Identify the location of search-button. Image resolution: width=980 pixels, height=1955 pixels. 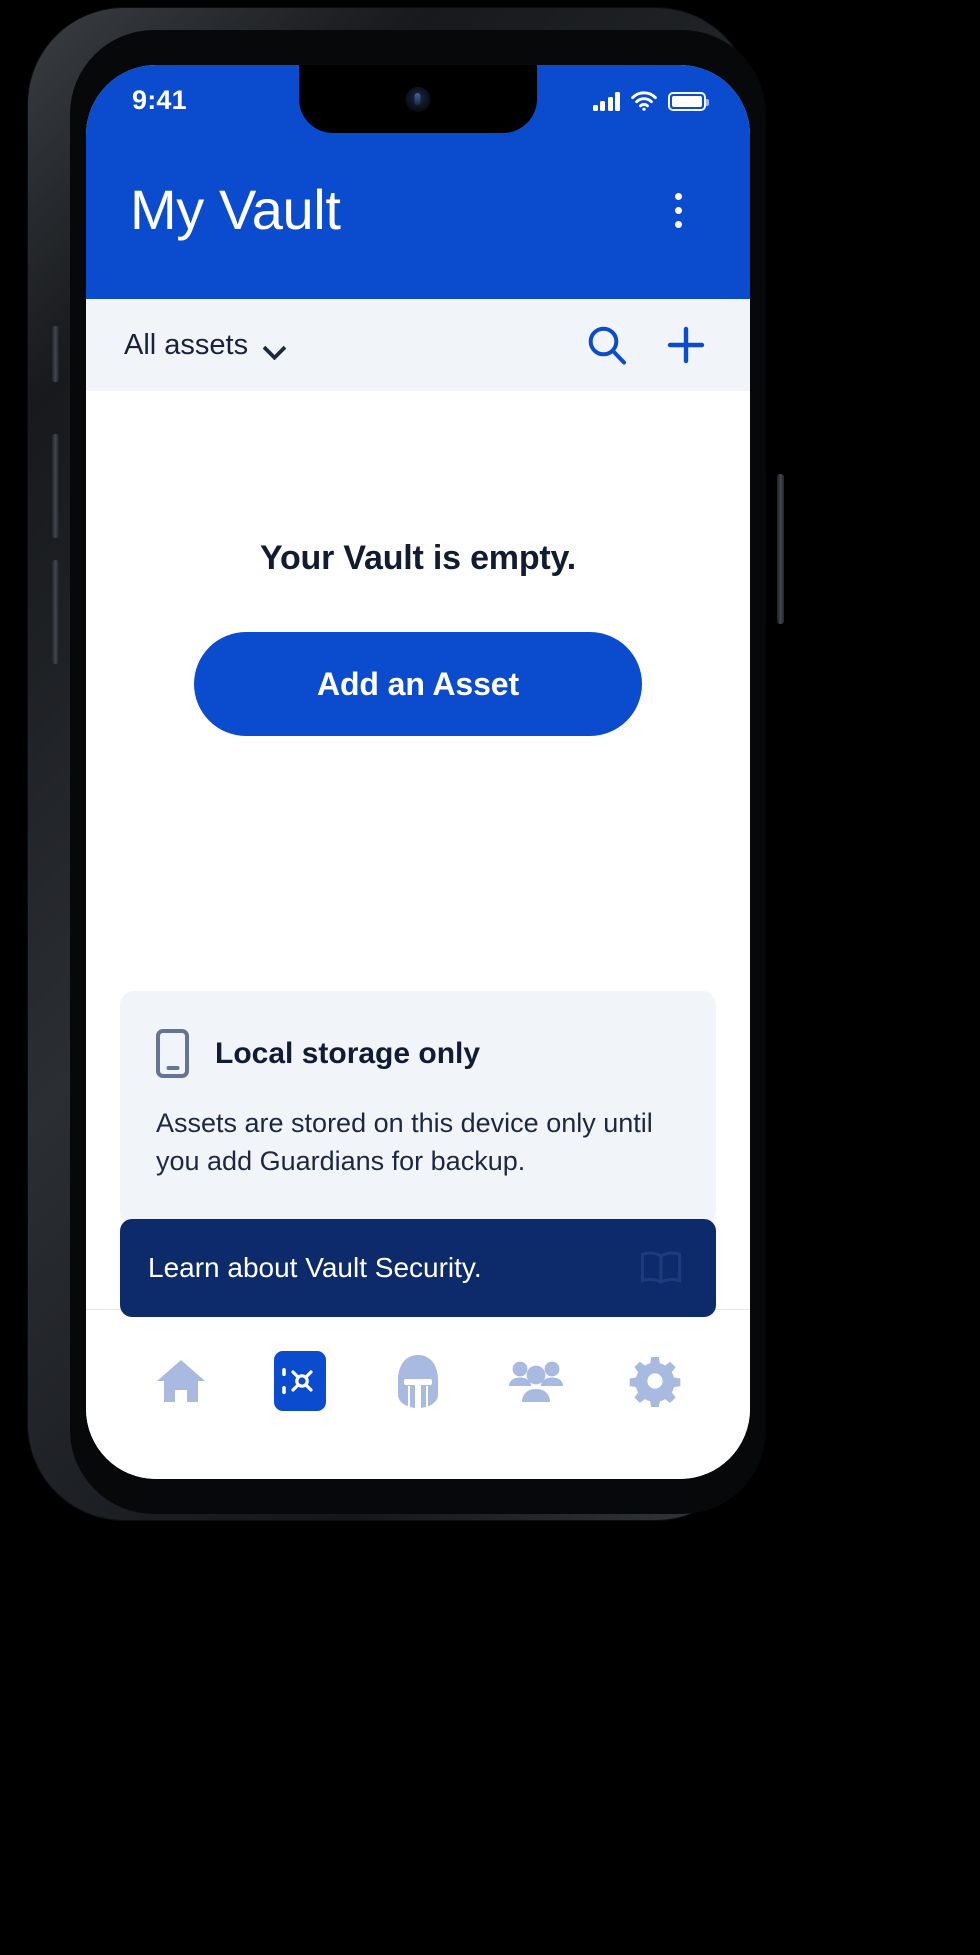
(607, 345).